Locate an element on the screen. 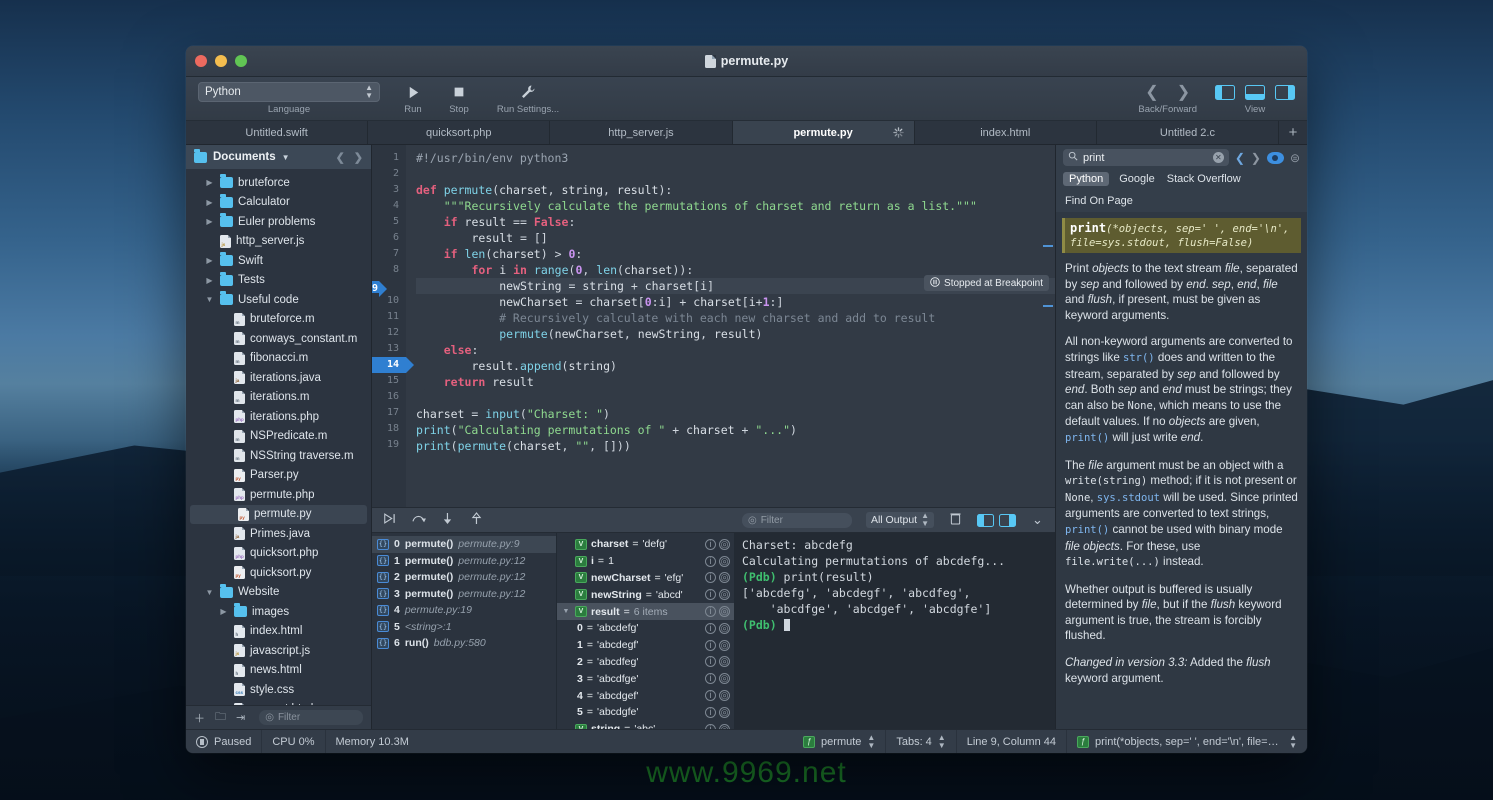 The image size is (1493, 800). code-line: result.append(string) is located at coordinates (735, 366).